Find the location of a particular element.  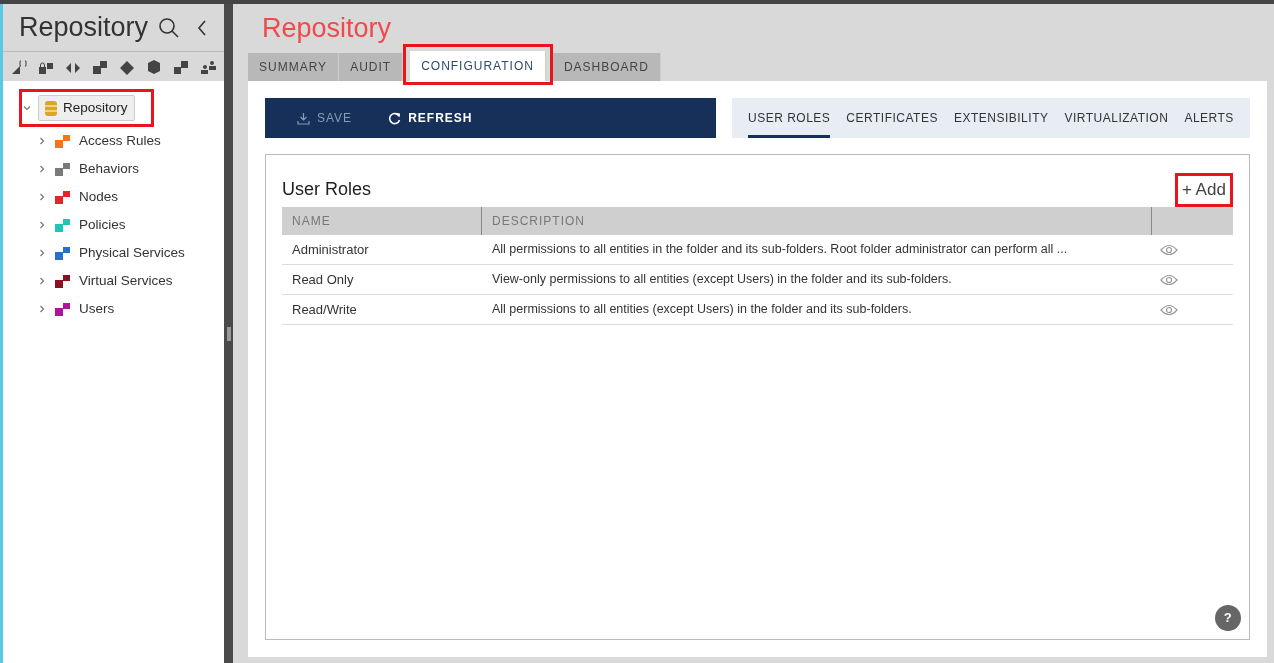

refresh-icon is located at coordinates (395, 118).